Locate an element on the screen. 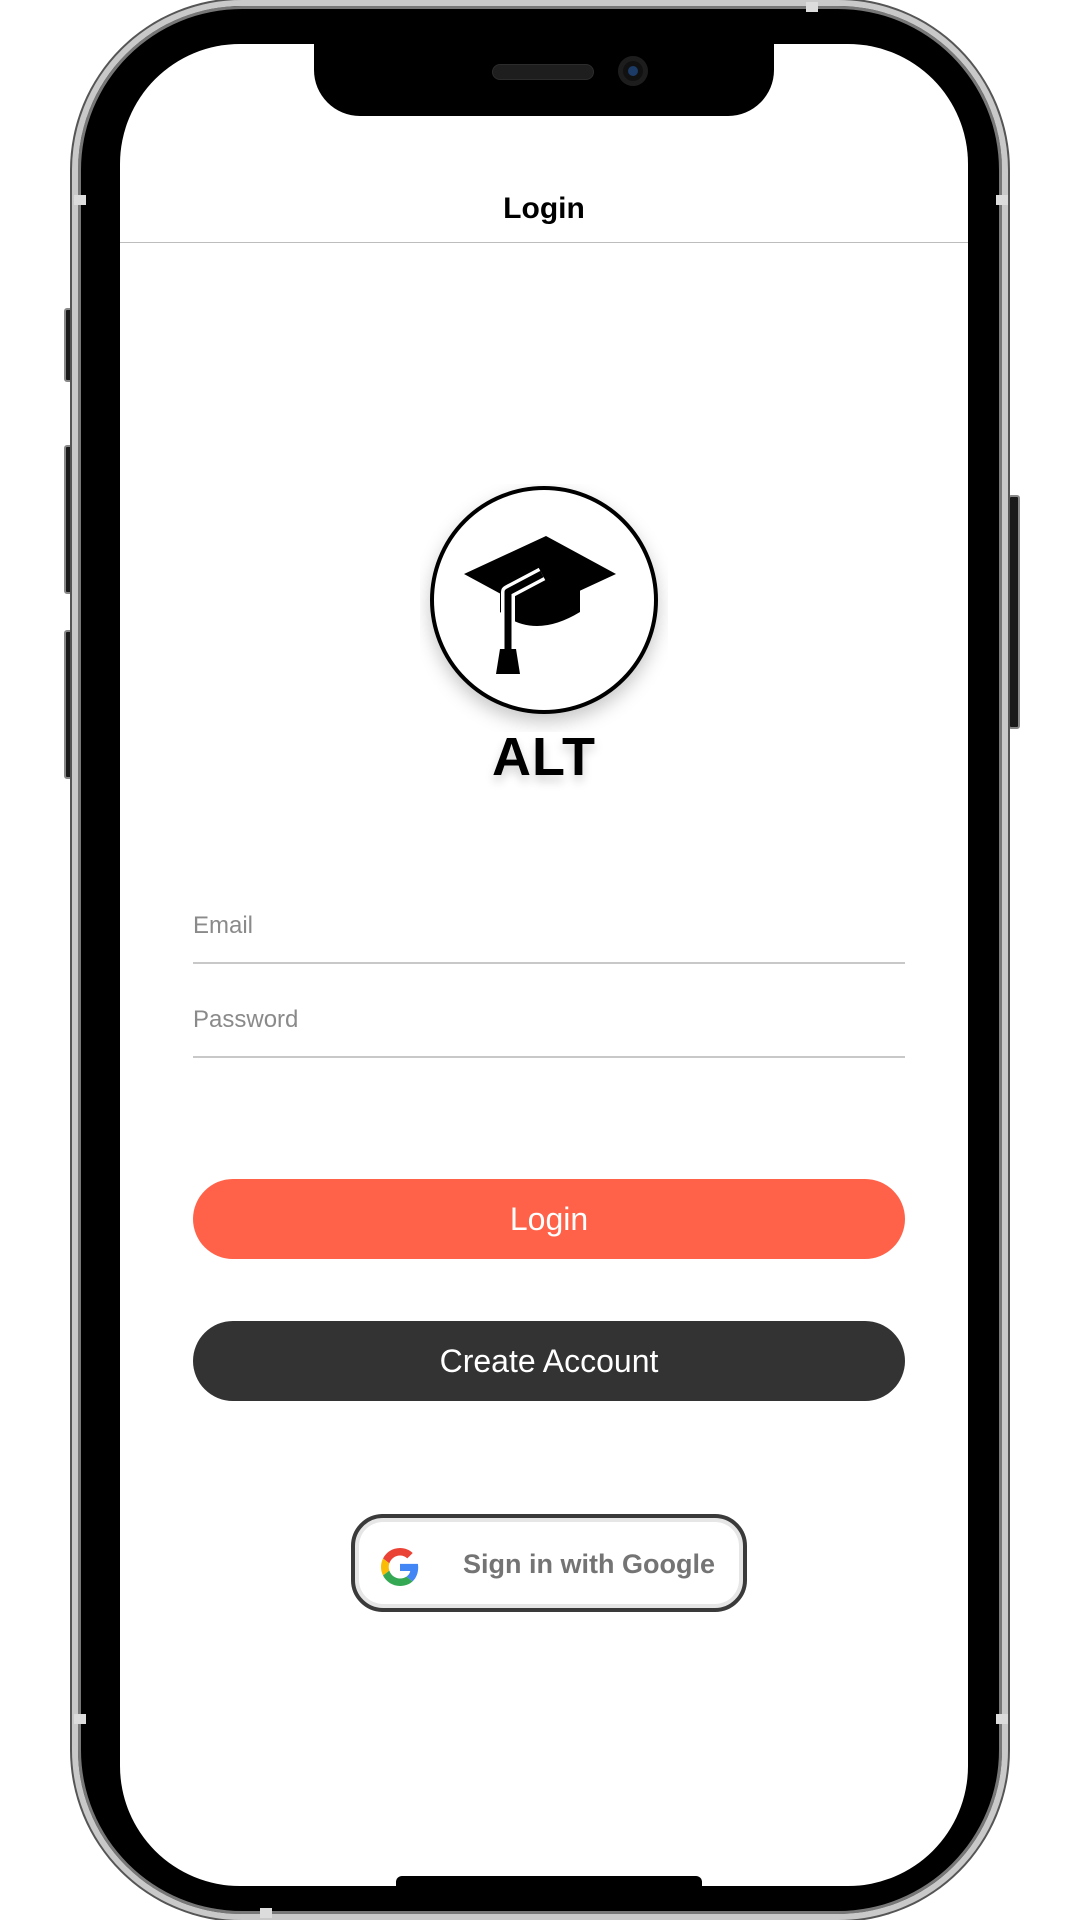 The image size is (1080, 1920). app-logo: ALT is located at coordinates (544, 646).